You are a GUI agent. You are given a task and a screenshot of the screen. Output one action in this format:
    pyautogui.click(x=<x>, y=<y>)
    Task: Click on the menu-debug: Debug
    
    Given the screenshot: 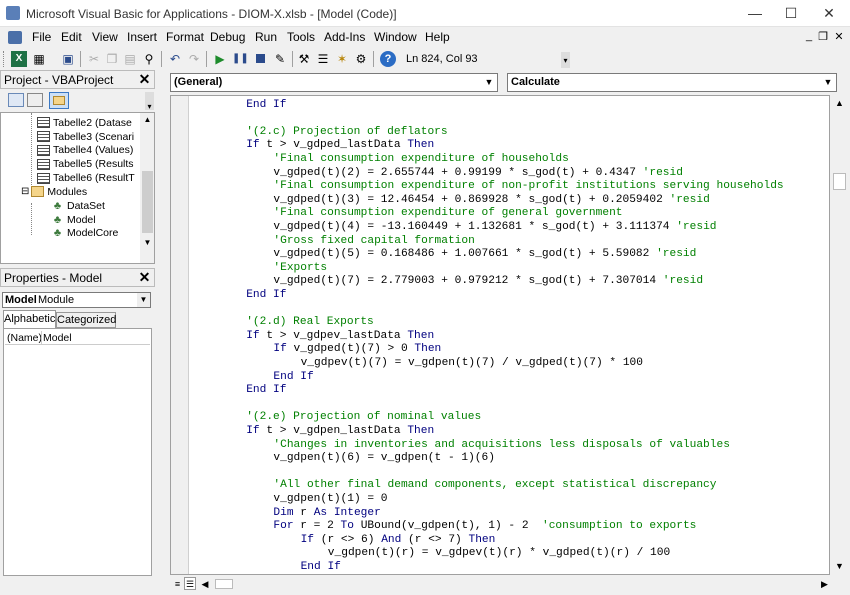 What is the action you would take?
    pyautogui.click(x=227, y=37)
    